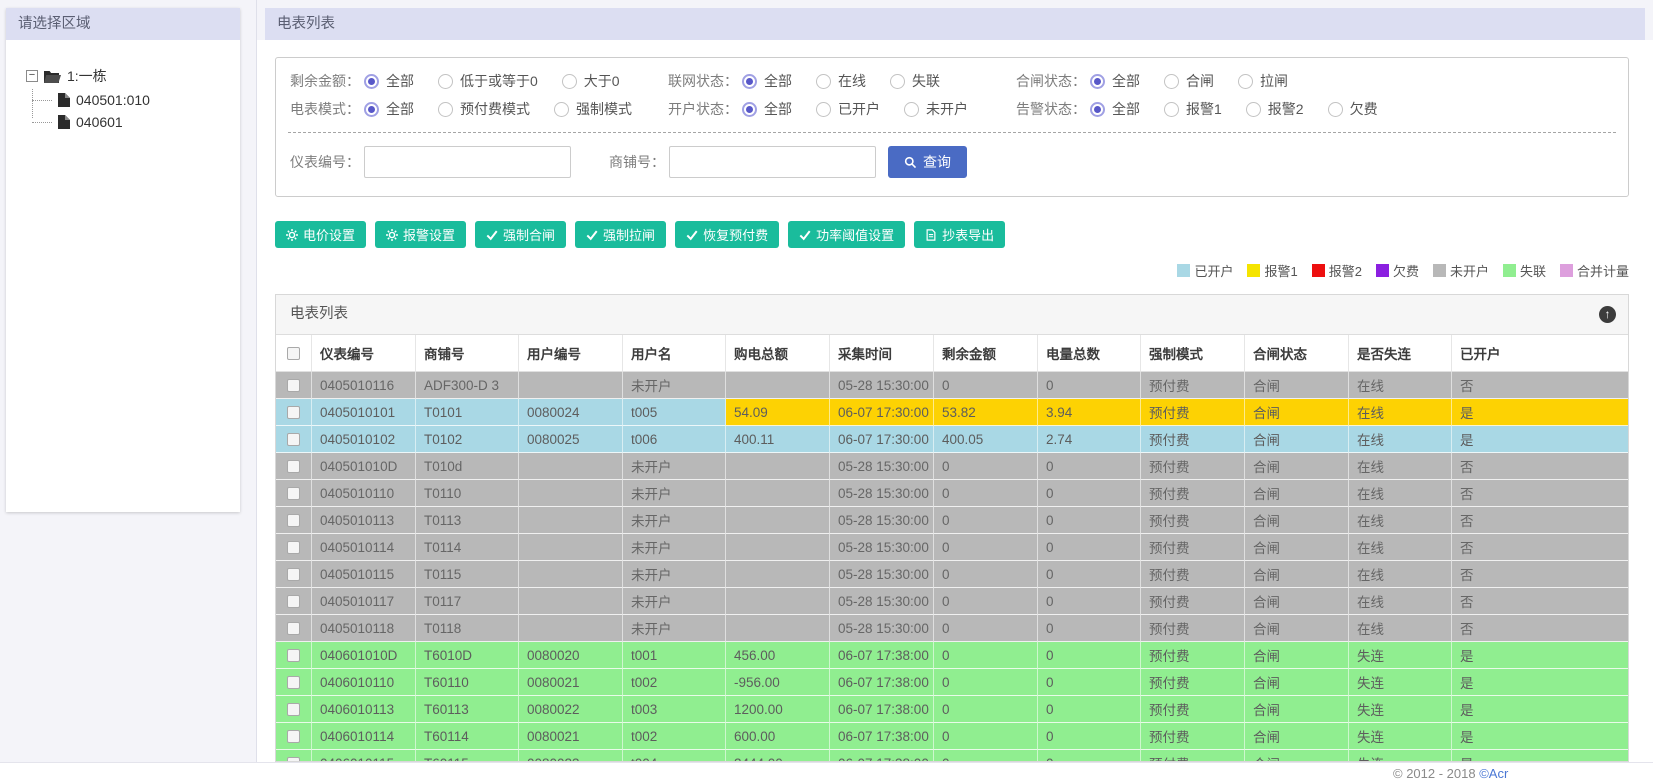  Describe the element at coordinates (1607, 314) in the screenshot. I see `collapse-arrow-icon: ↑` at that location.